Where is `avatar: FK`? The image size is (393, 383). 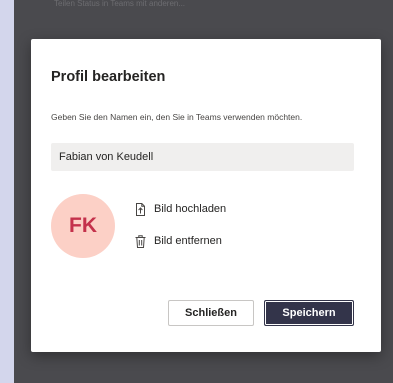 avatar: FK is located at coordinates (83, 226).